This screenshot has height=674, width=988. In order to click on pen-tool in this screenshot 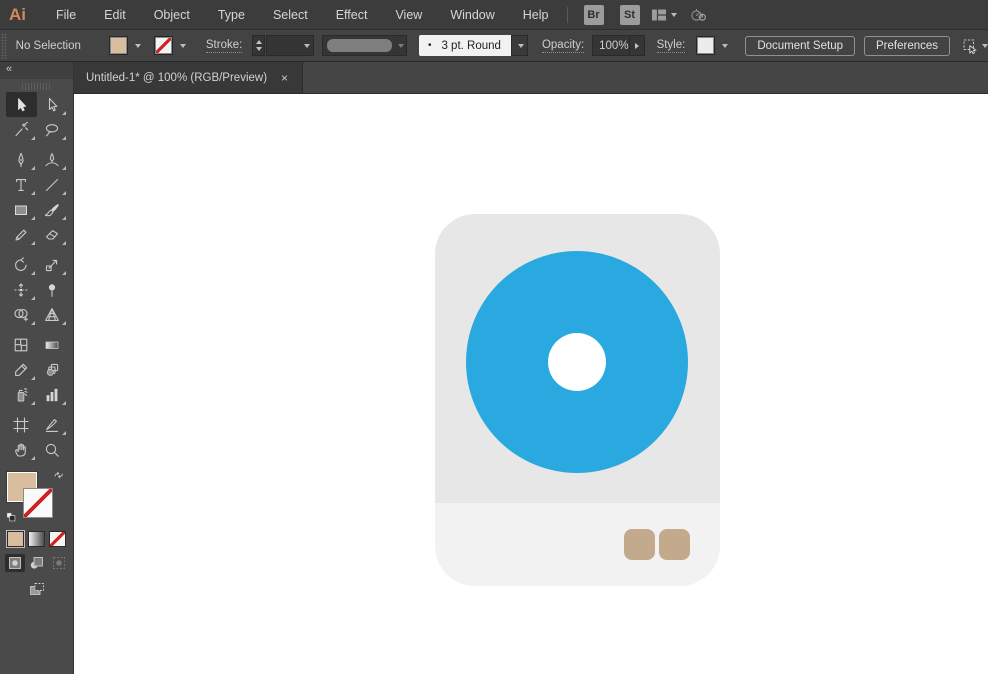, I will do `click(21, 159)`.